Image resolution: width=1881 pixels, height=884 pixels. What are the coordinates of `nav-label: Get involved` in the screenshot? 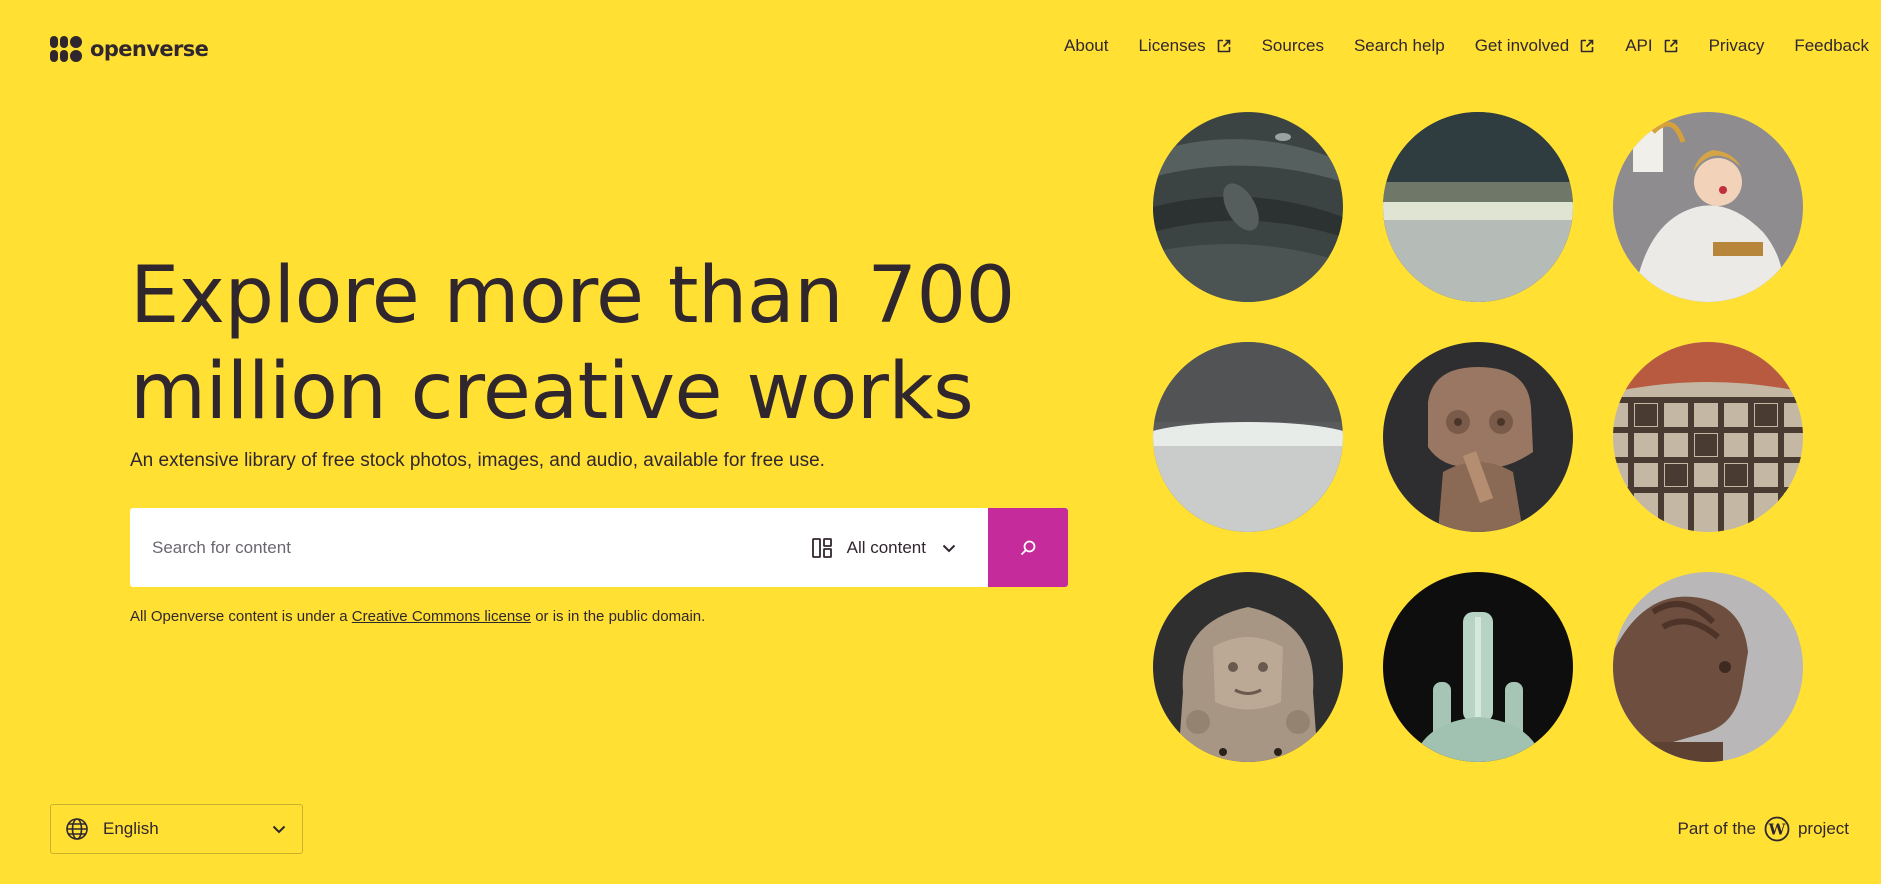 It's located at (1522, 45).